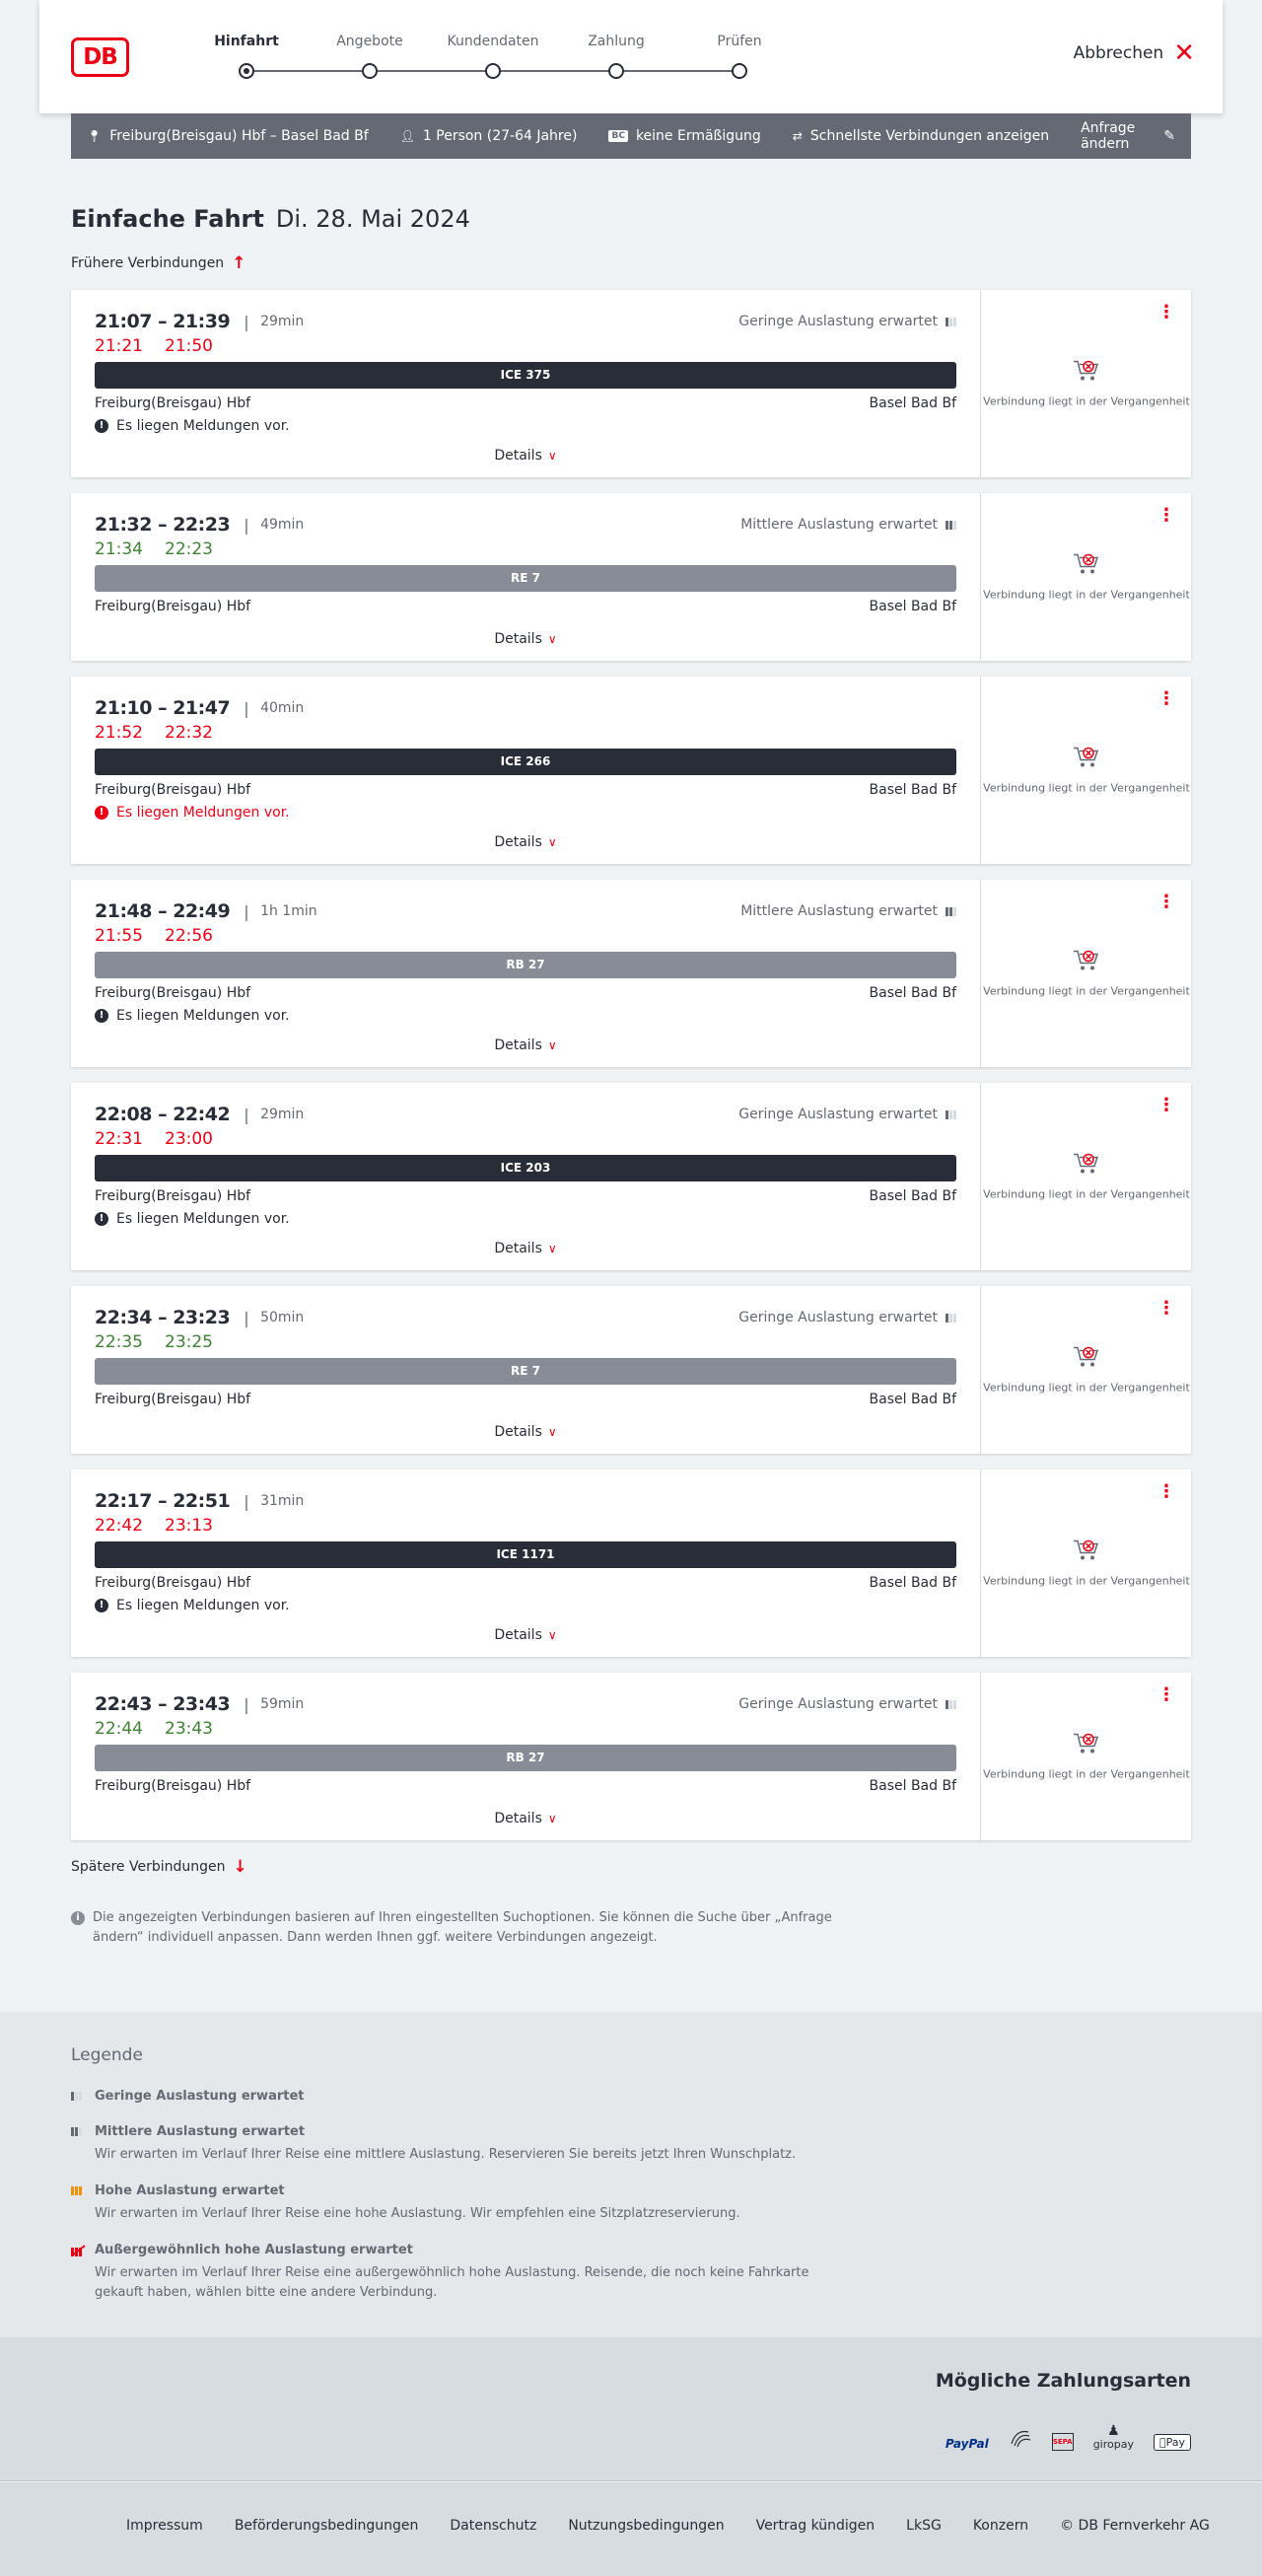 Image resolution: width=1262 pixels, height=2576 pixels. I want to click on realtime-departure: 21:55, so click(119, 936).